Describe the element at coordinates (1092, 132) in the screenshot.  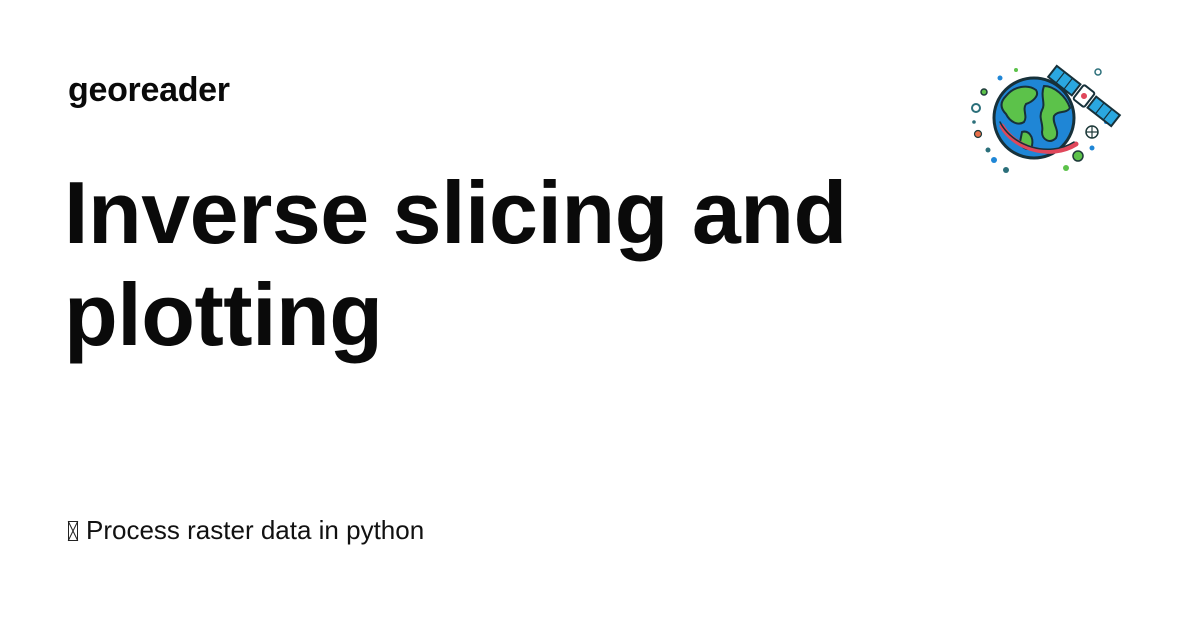
I see `crosshair-icon` at that location.